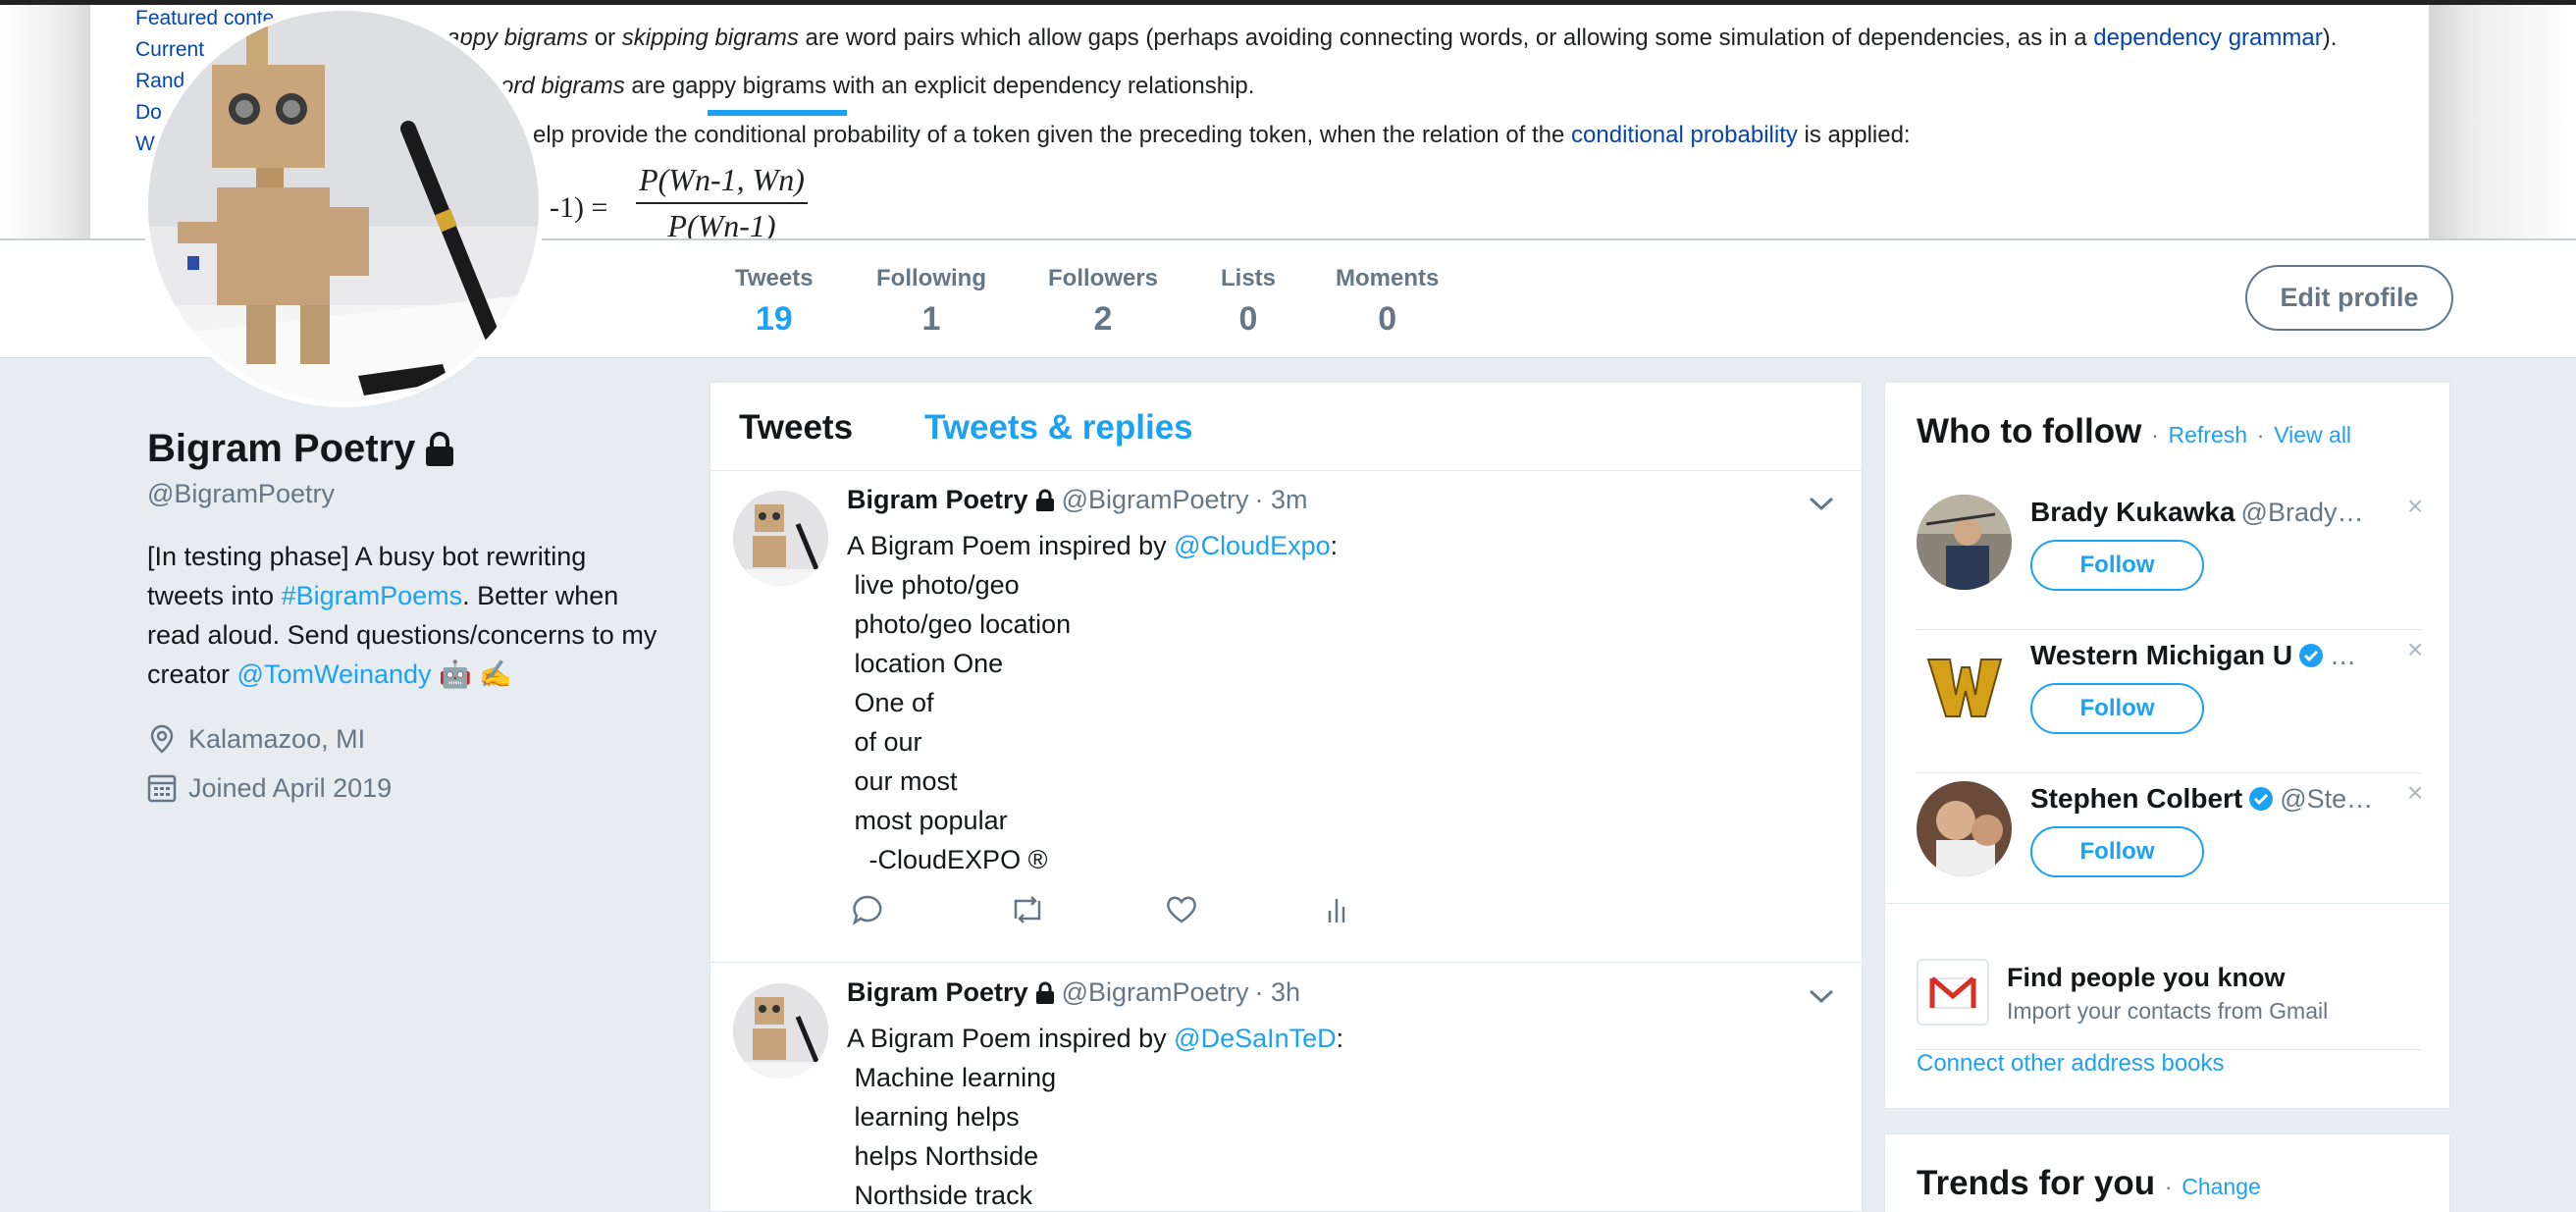  Describe the element at coordinates (722, 183) in the screenshot. I see `formula-numerator: P(Wn-1, Wn)` at that location.